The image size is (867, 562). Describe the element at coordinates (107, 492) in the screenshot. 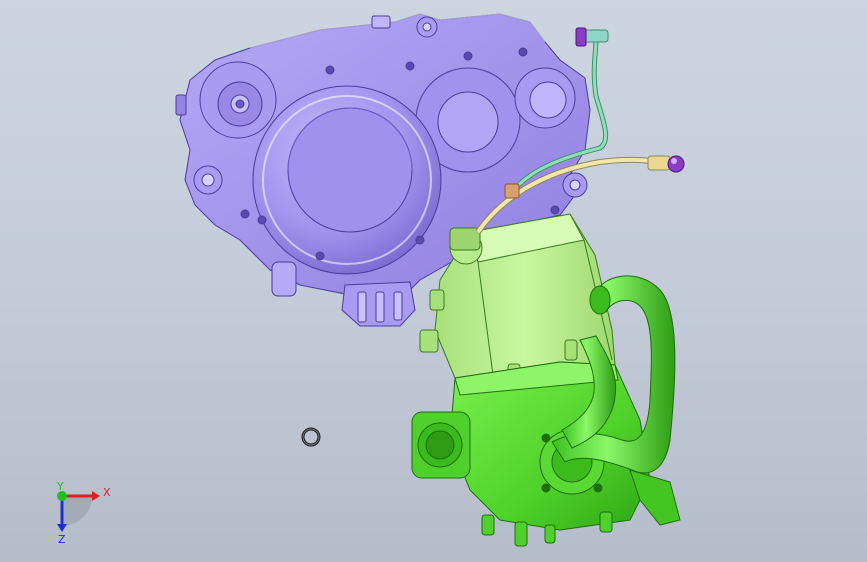

I see `x-axis-label: X` at that location.